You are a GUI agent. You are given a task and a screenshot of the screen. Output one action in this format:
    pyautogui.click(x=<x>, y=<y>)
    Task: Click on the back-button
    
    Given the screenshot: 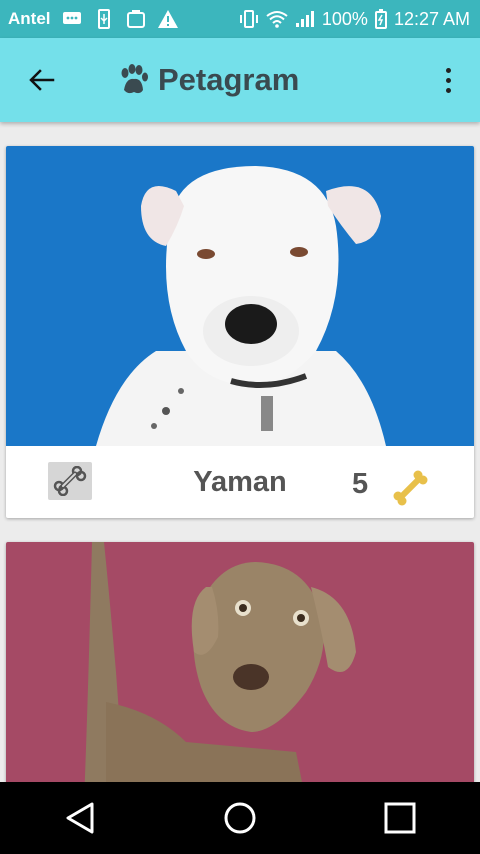 What is the action you would take?
    pyautogui.click(x=42, y=80)
    